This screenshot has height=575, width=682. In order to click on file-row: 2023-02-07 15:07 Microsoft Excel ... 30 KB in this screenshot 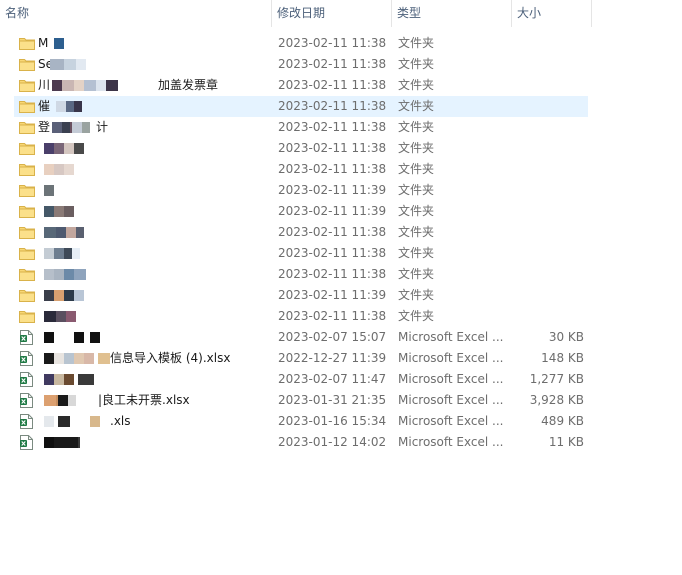, I will do `click(296, 337)`.